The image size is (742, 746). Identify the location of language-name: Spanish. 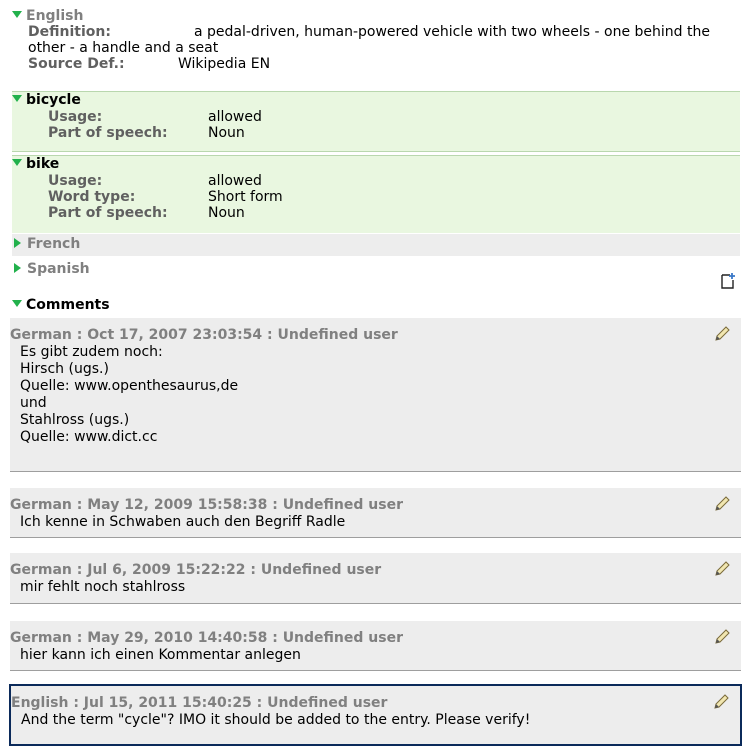
(58, 269).